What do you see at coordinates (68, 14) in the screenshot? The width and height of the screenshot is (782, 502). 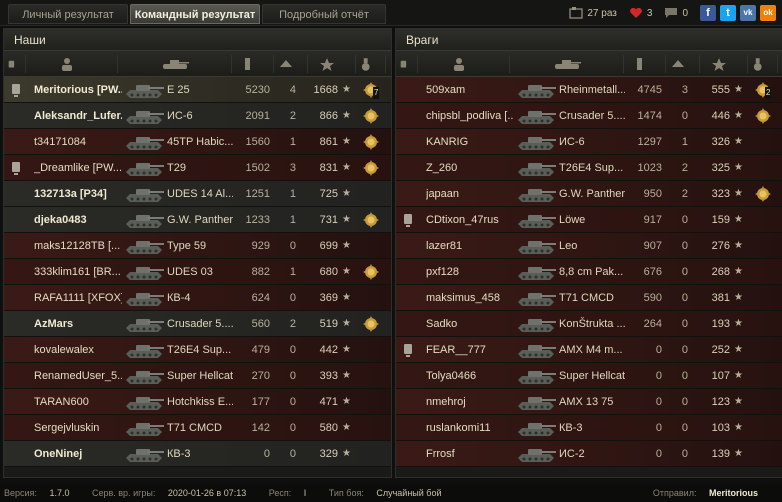 I see `tab-personal-result: Личный результат` at bounding box center [68, 14].